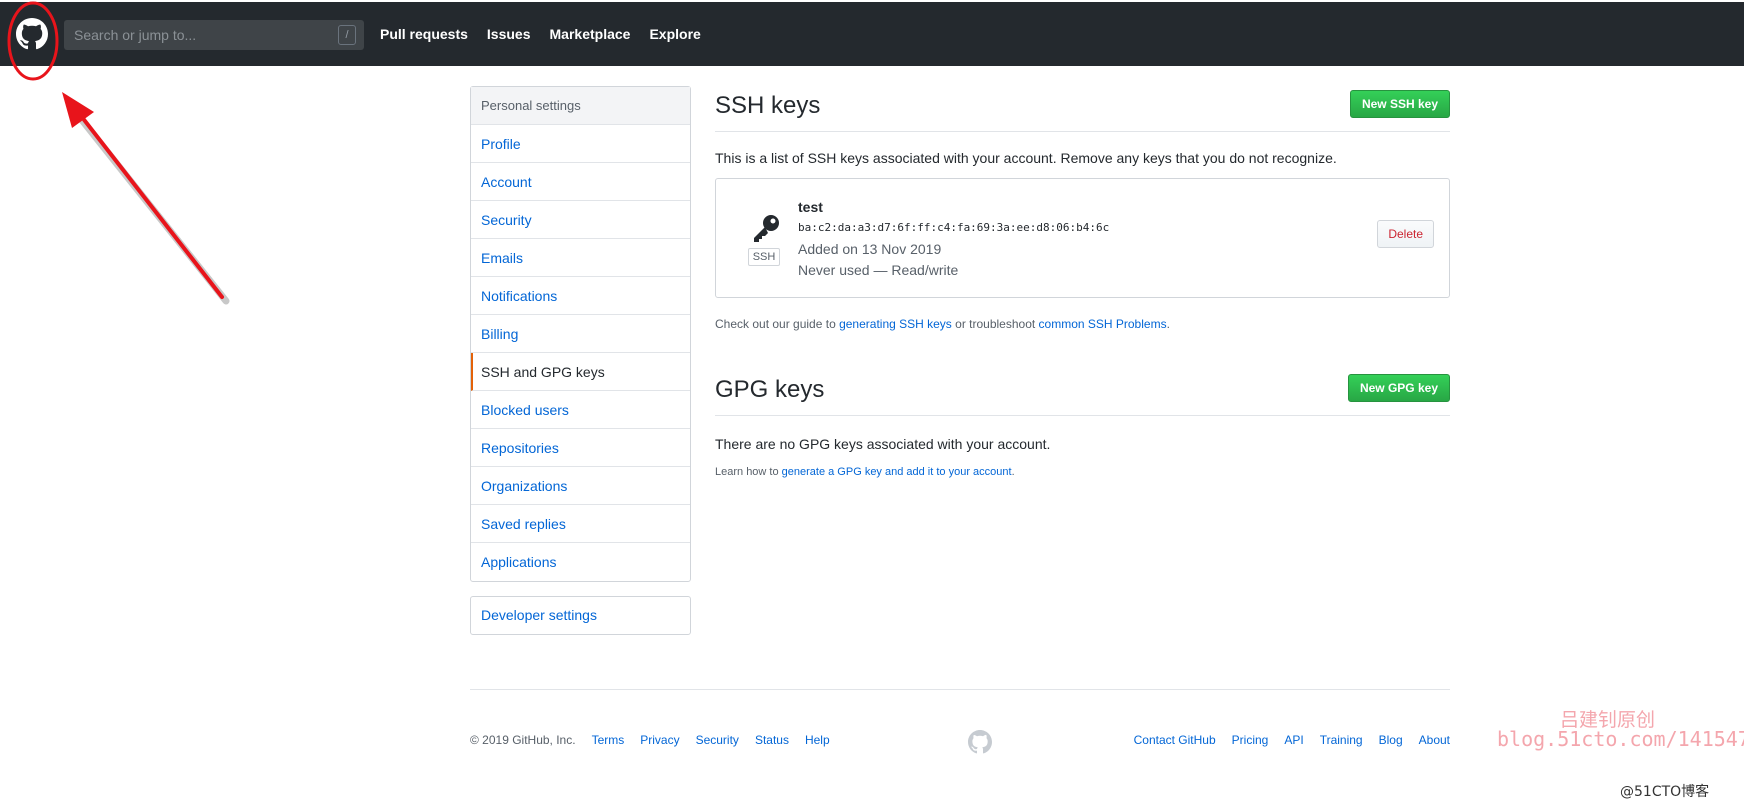  Describe the element at coordinates (748, 472) in the screenshot. I see `gpg-help-prefix: Learn how to` at that location.